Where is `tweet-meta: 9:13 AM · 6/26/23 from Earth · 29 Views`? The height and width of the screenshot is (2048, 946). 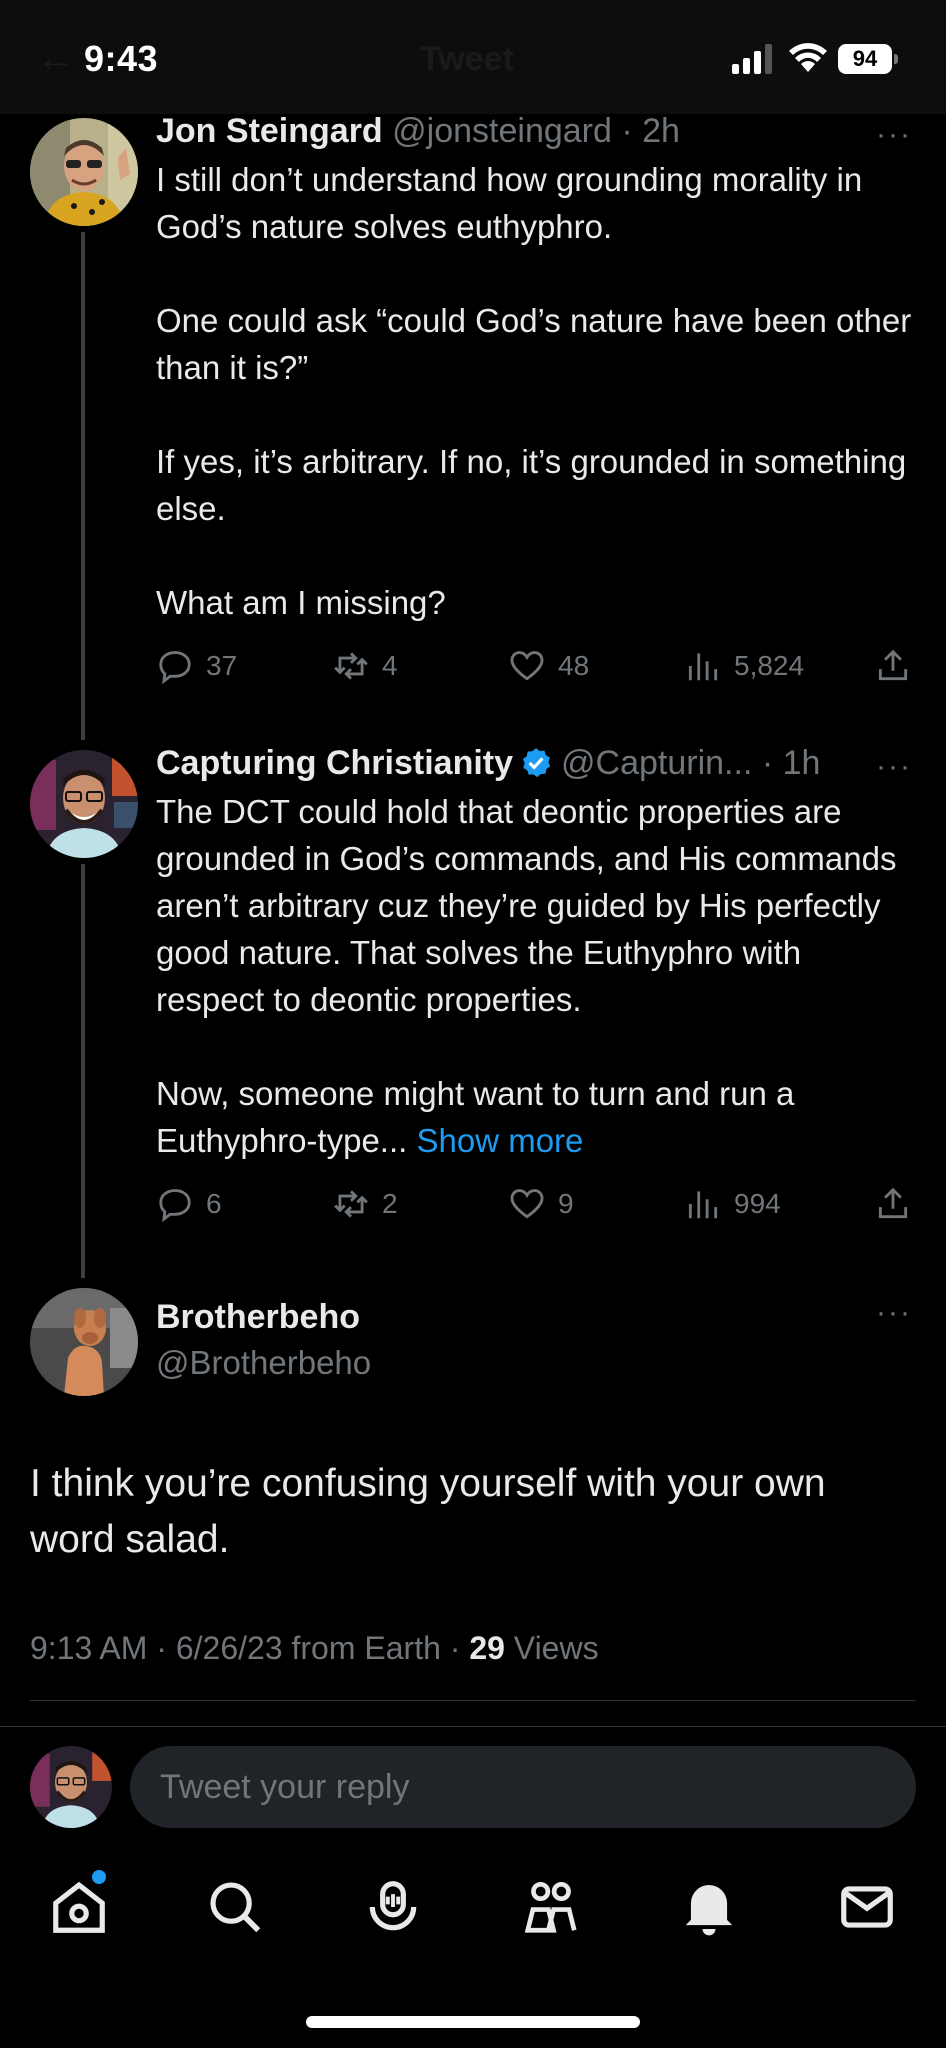
tweet-meta: 9:13 AM · 6/26/23 from Earth · 29 Views is located at coordinates (314, 1648).